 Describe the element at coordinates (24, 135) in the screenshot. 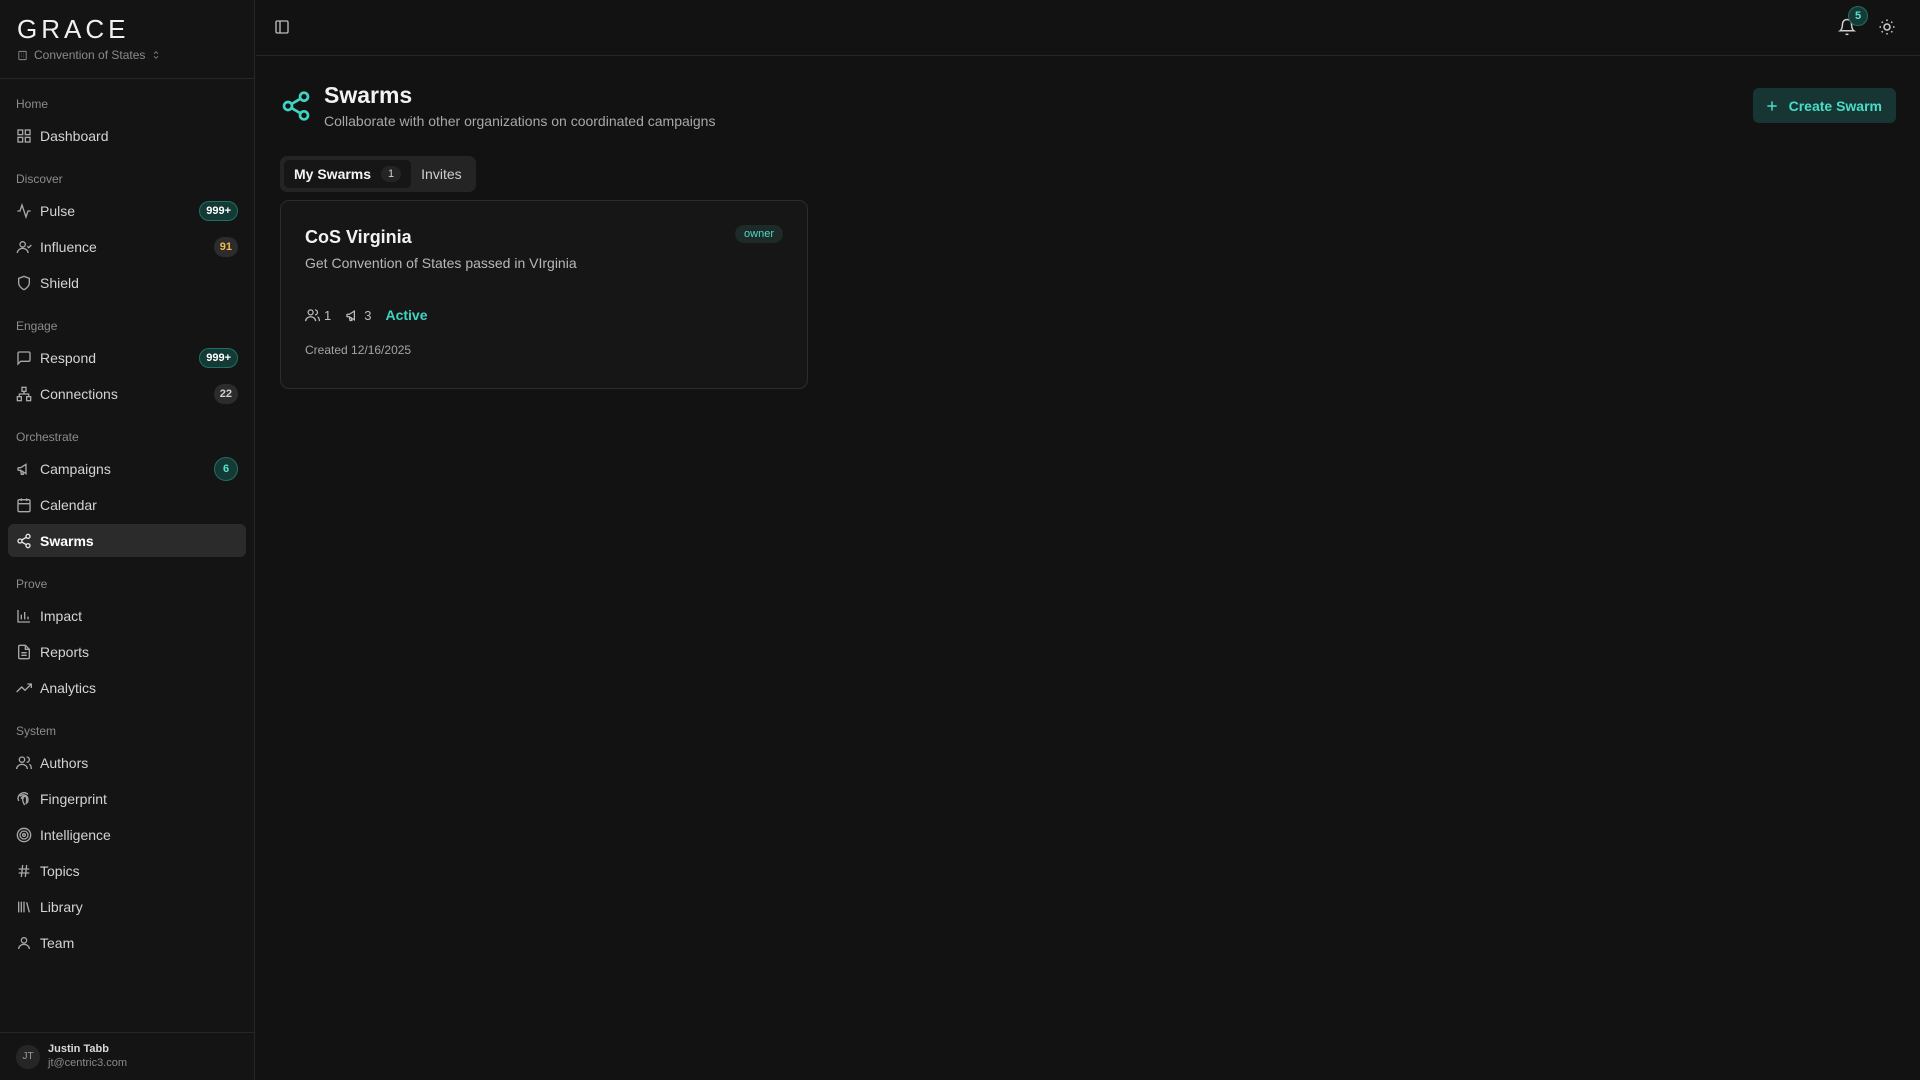

I see `dashboard-icon` at that location.